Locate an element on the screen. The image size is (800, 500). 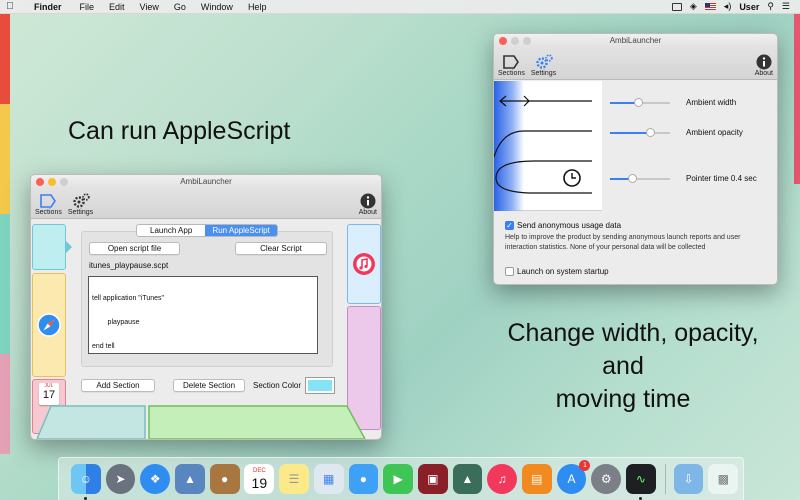
script-line: playpause is located at coordinates (116, 322).